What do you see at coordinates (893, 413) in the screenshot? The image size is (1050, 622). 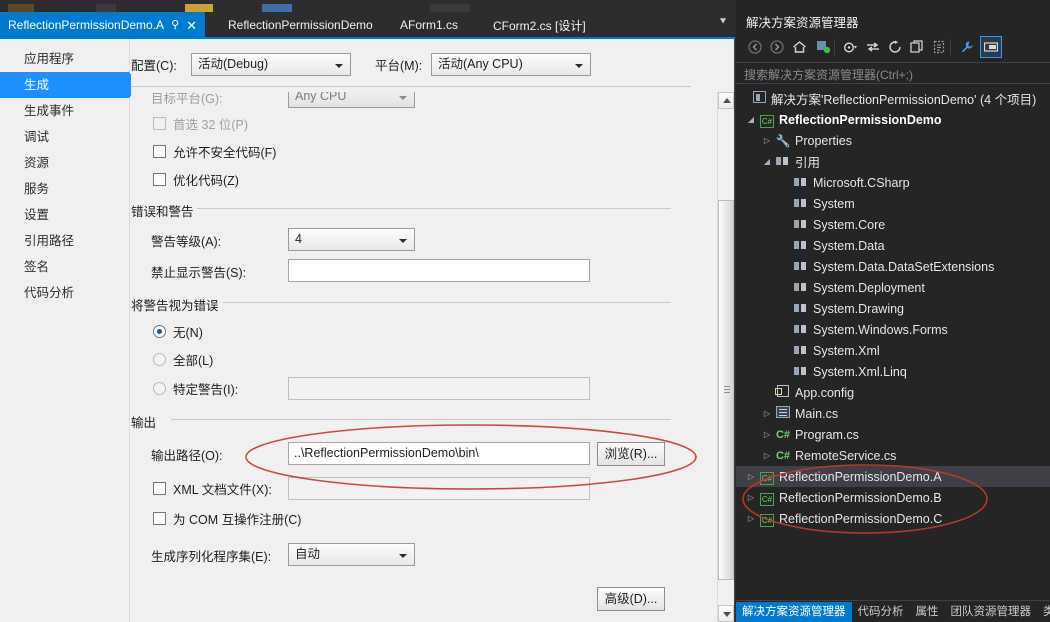 I see `tree-node-main-cs: ▷ Main.cs` at bounding box center [893, 413].